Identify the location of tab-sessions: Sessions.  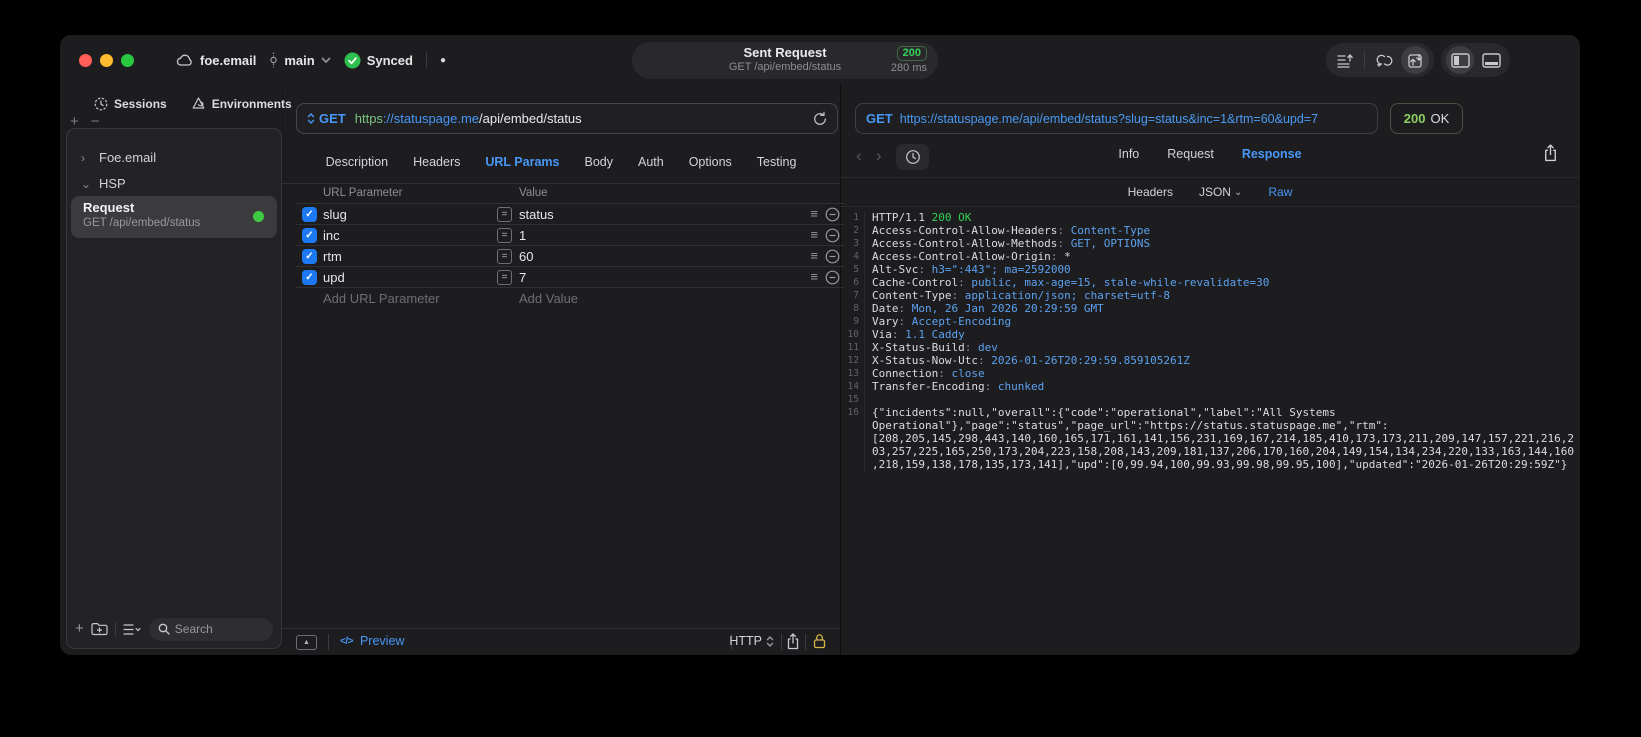
(130, 104).